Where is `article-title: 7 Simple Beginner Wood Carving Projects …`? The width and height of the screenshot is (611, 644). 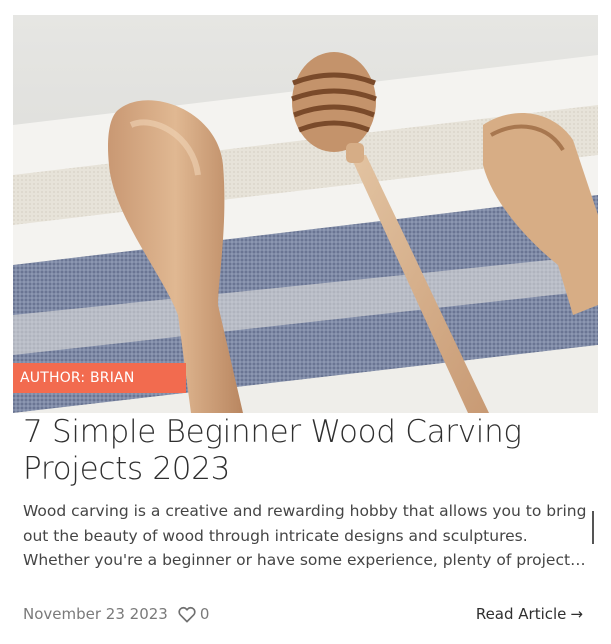
article-title: 7 Simple Beginner Wood Carving Projects … is located at coordinates (303, 451).